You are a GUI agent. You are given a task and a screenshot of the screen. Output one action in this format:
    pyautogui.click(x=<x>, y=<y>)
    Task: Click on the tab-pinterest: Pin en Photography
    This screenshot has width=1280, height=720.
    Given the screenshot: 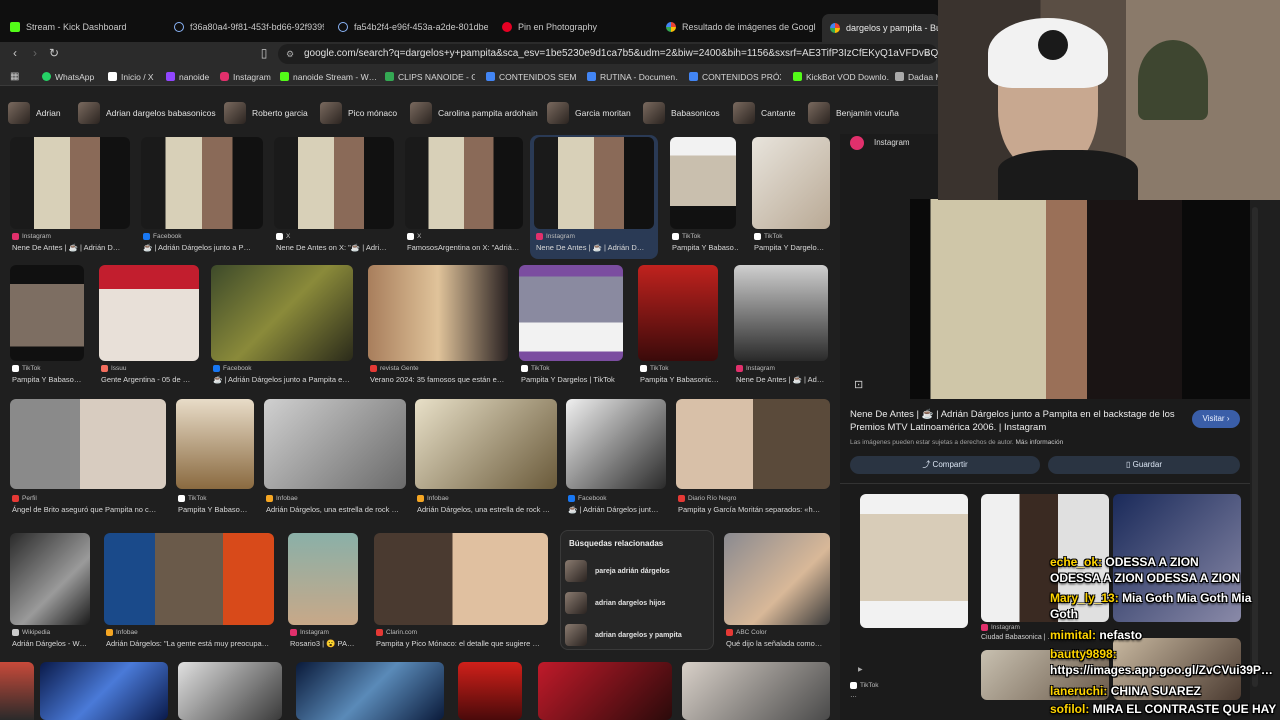 What is the action you would take?
    pyautogui.click(x=577, y=27)
    